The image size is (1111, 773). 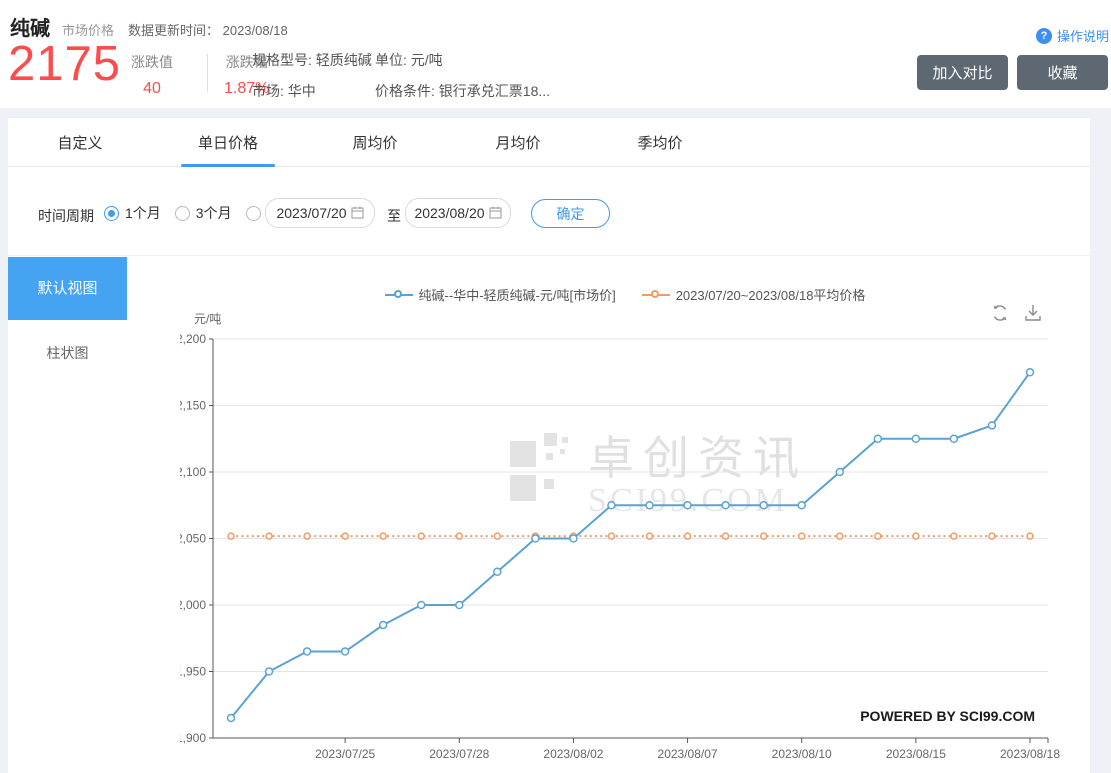 I want to click on svg-text: 2023/08/18, so click(x=1030, y=754).